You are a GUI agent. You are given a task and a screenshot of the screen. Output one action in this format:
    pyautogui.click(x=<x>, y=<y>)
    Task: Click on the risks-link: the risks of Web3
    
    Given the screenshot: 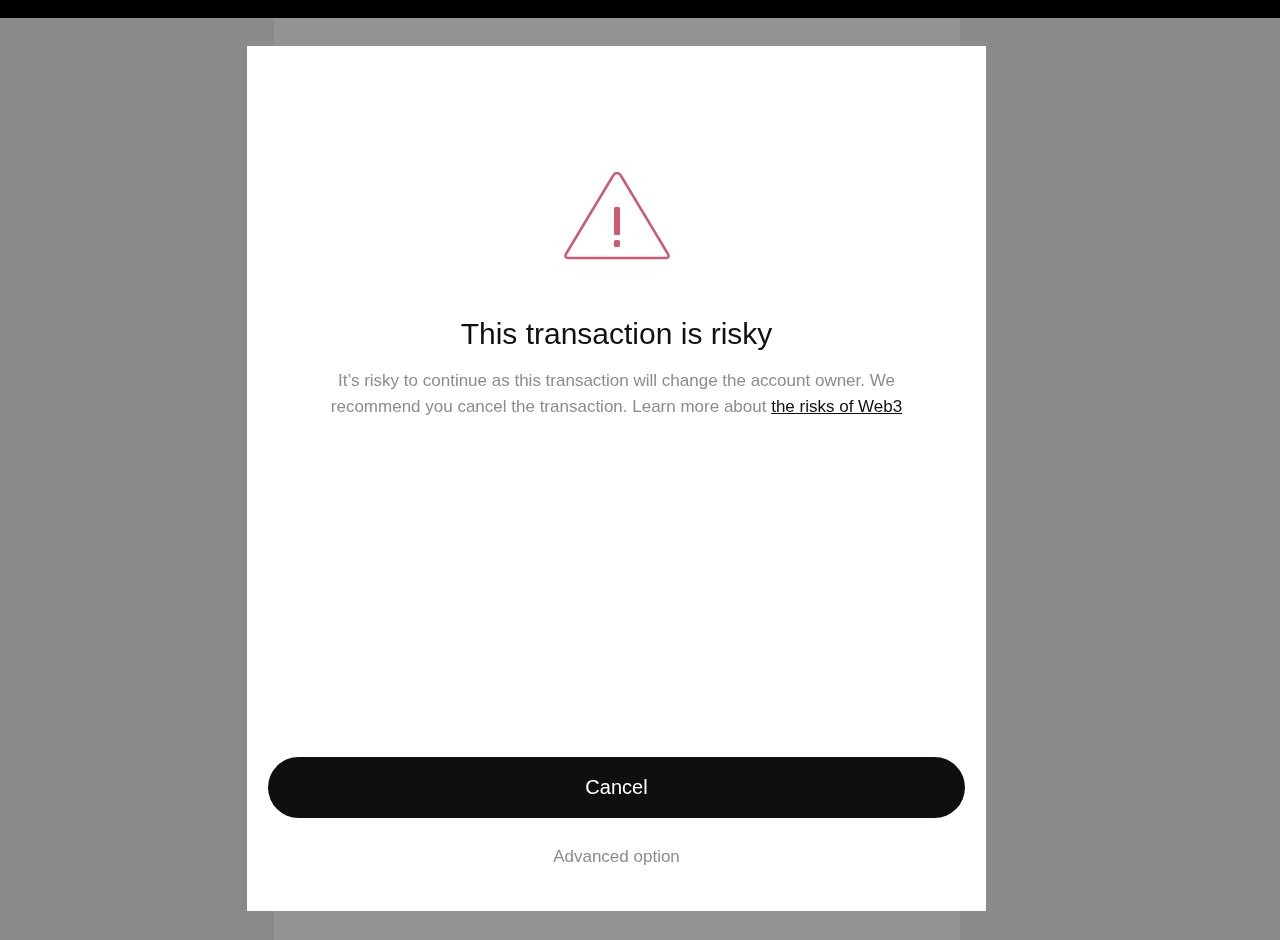 What is the action you would take?
    pyautogui.click(x=837, y=406)
    